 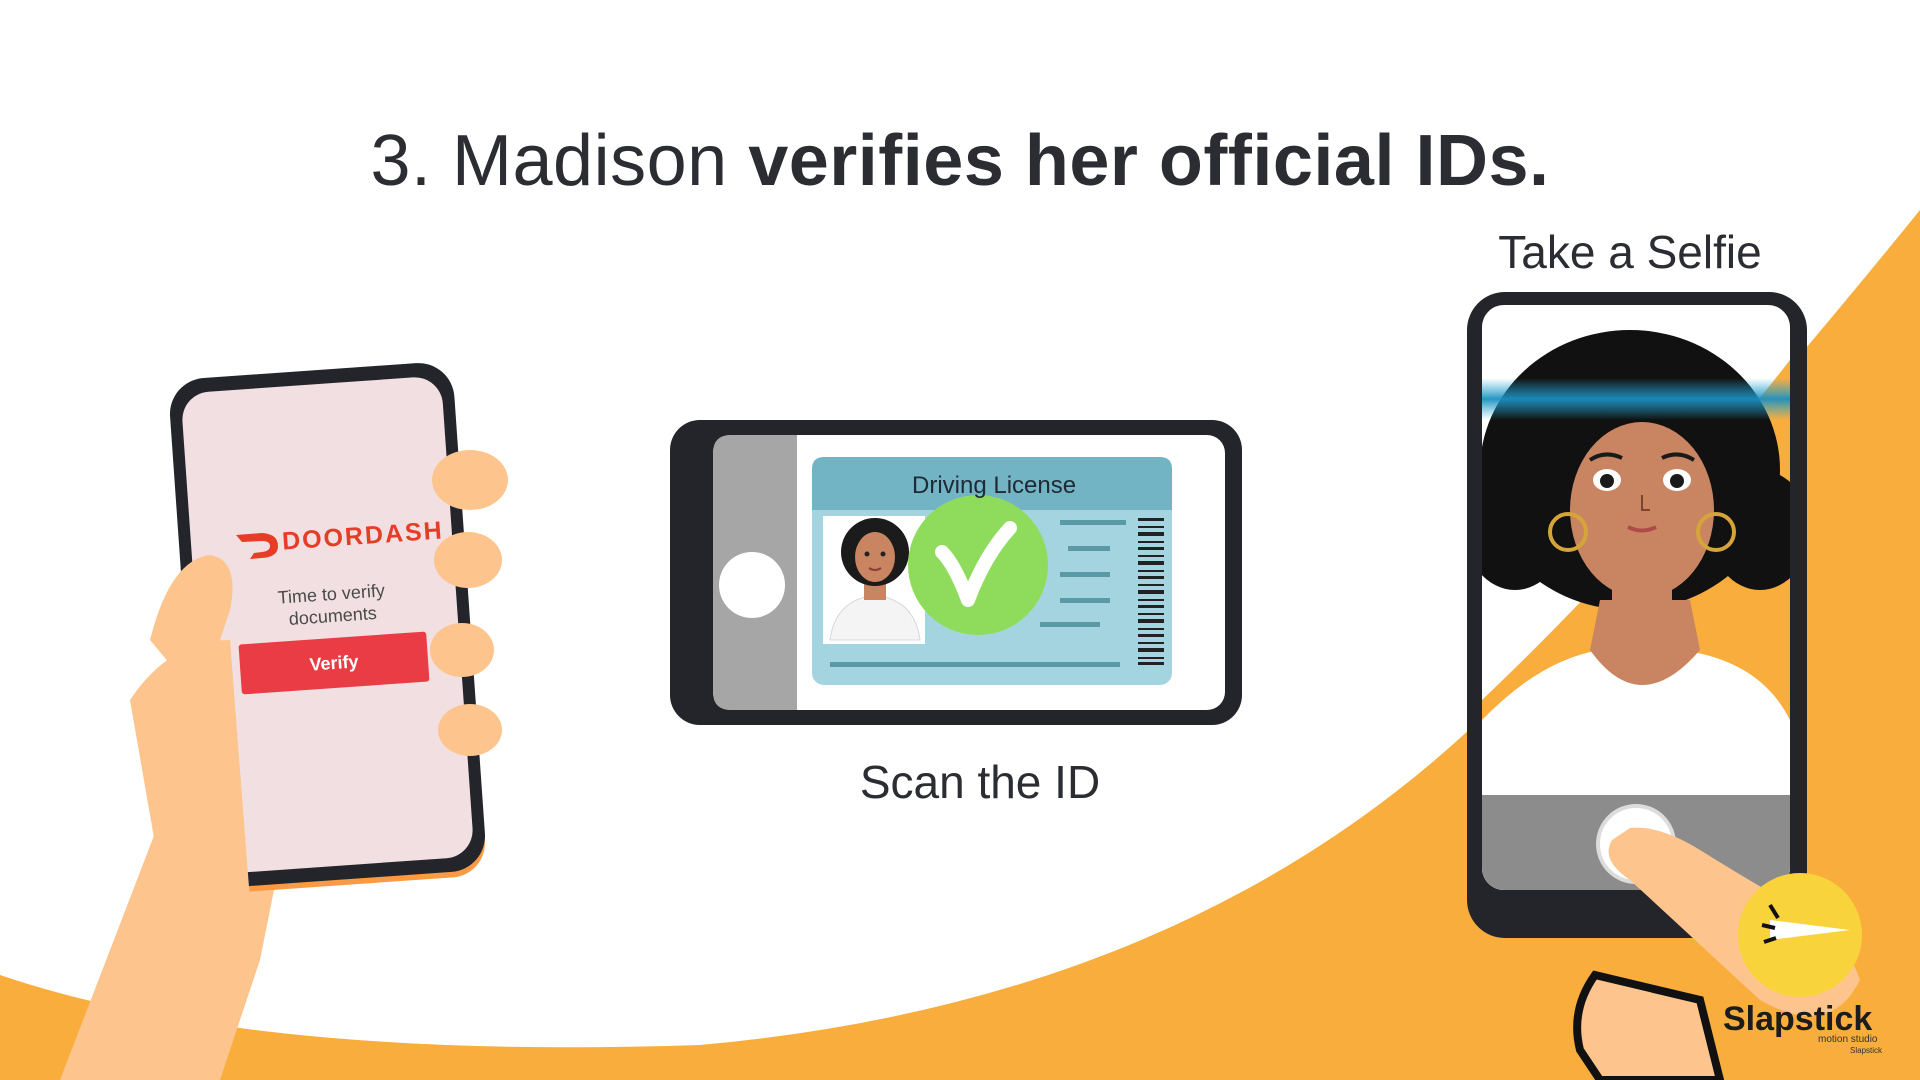 I want to click on slapstick-tagline: motion studio, so click(x=1848, y=1039).